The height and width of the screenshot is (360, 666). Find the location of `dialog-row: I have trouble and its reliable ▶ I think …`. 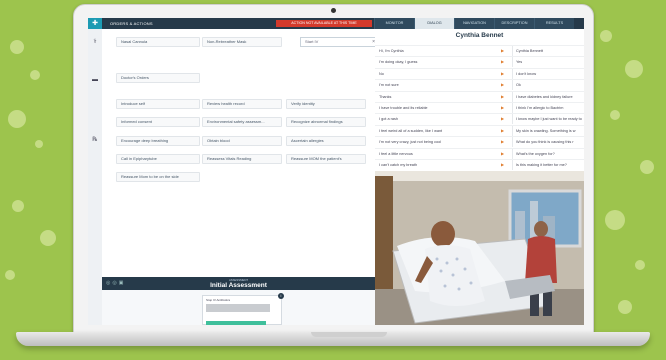

dialog-row: I have trouble and its reliable ▶ I think … is located at coordinates (479, 107).